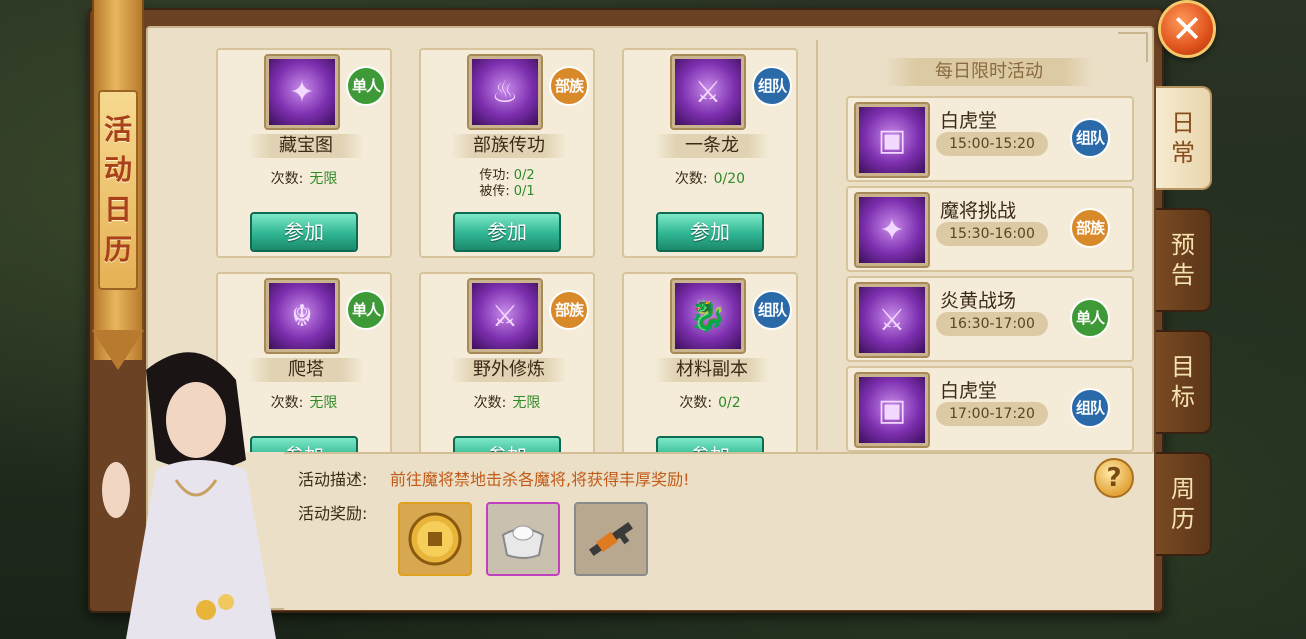  What do you see at coordinates (196, 489) in the screenshot?
I see `character-portrait` at bounding box center [196, 489].